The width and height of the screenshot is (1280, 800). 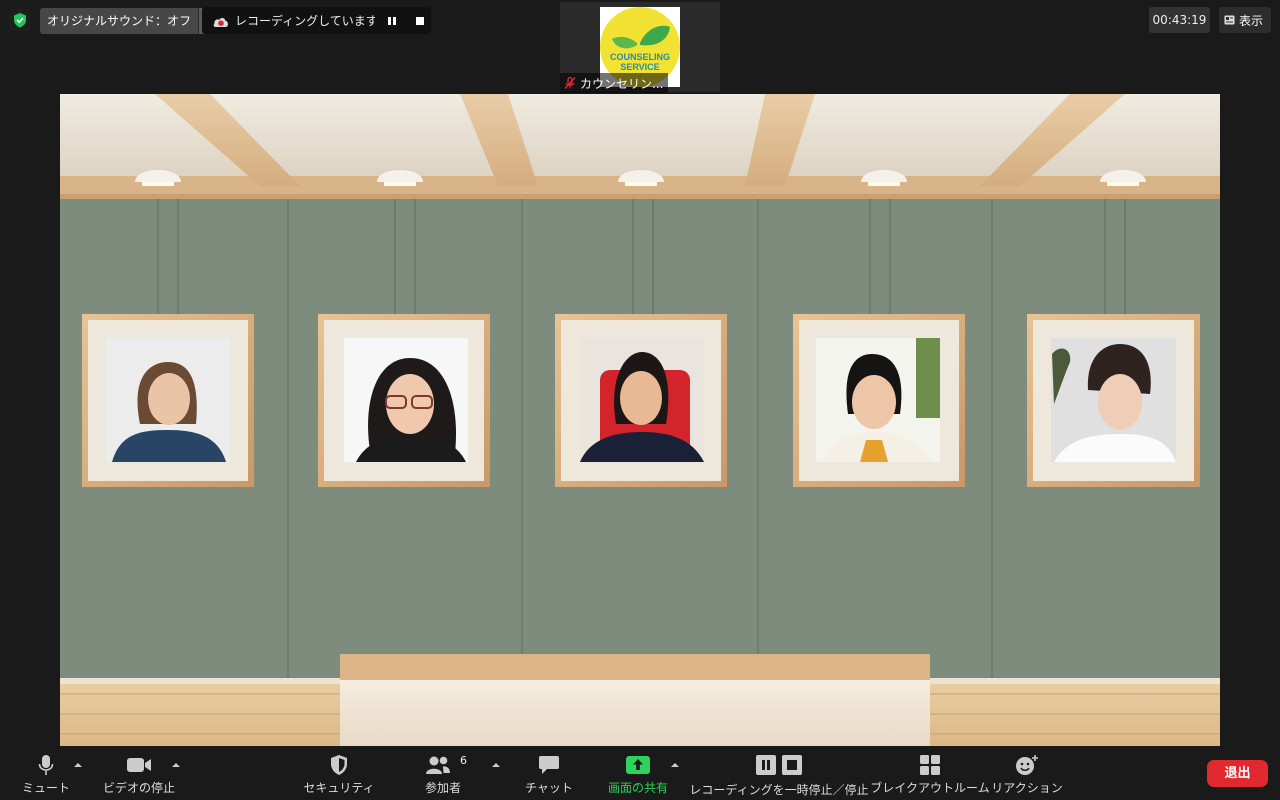 What do you see at coordinates (139, 788) in the screenshot?
I see `video-label: ビデオの停止` at bounding box center [139, 788].